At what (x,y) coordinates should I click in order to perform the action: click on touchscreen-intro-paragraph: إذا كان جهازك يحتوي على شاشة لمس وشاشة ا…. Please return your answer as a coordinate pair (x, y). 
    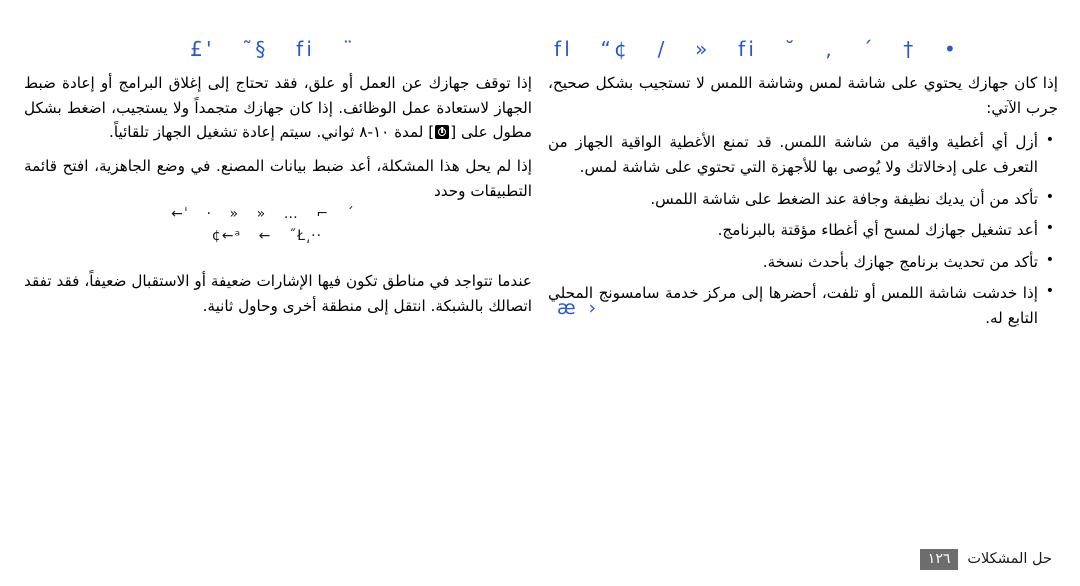
    Looking at the image, I should click on (803, 95).